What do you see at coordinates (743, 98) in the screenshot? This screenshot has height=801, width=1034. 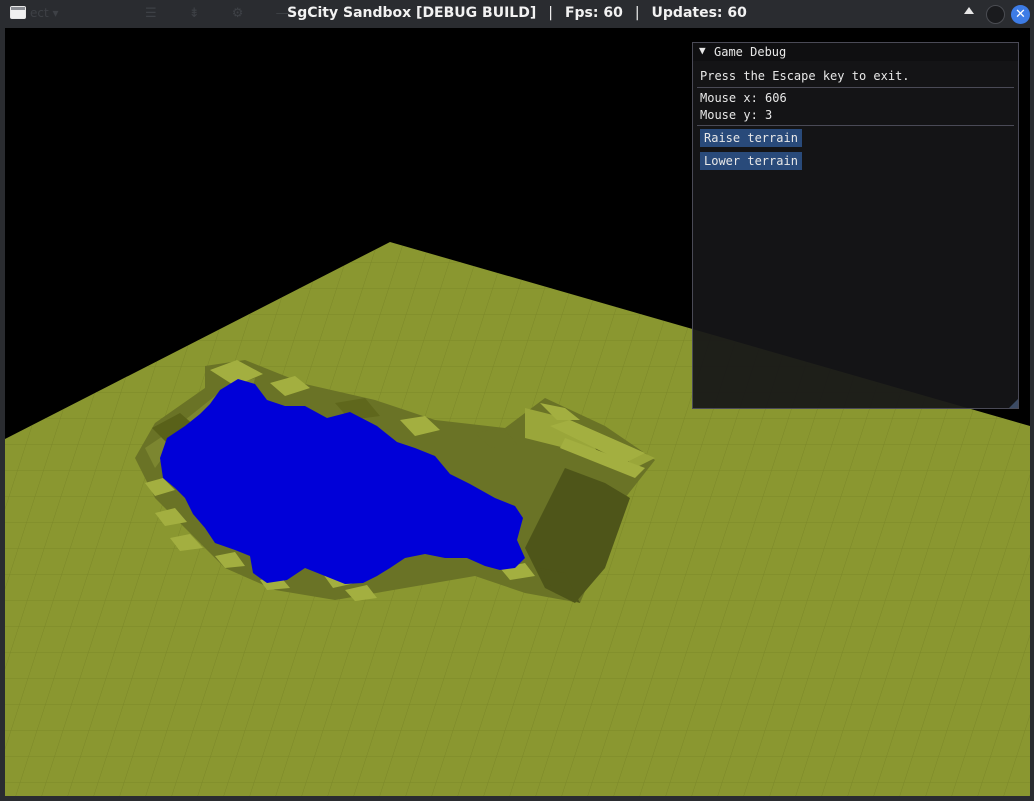 I see `mouse-x-readout: Mouse x: 606` at bounding box center [743, 98].